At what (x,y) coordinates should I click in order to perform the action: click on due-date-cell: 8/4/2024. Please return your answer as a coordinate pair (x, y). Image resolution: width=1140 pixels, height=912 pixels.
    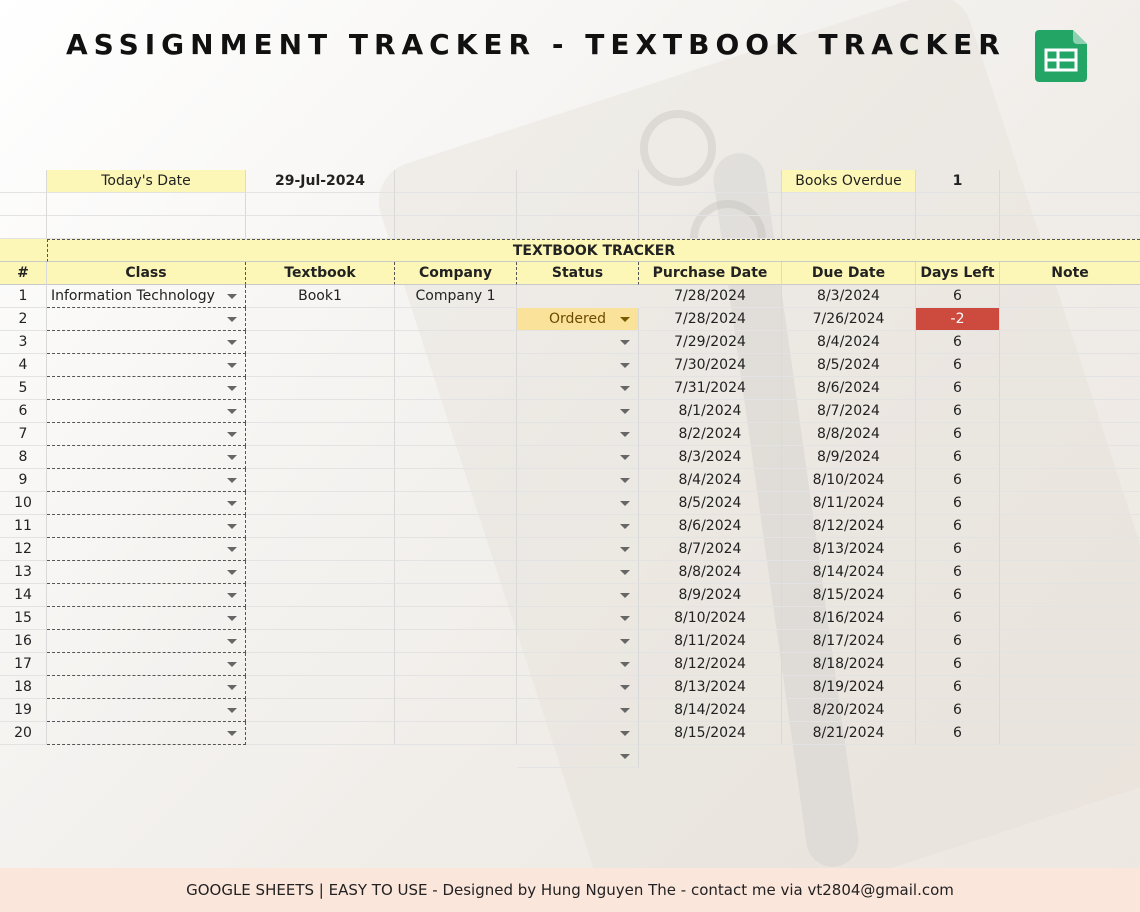
    Looking at the image, I should click on (849, 342).